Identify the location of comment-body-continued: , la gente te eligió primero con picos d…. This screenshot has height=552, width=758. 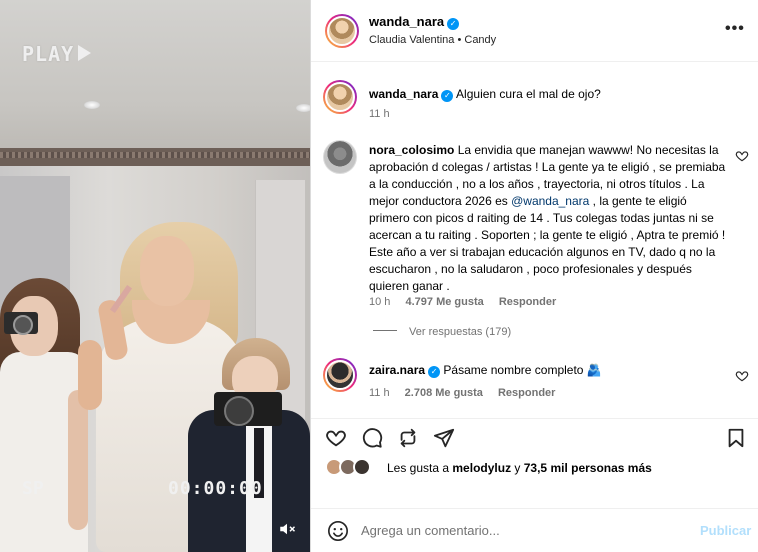
(547, 243).